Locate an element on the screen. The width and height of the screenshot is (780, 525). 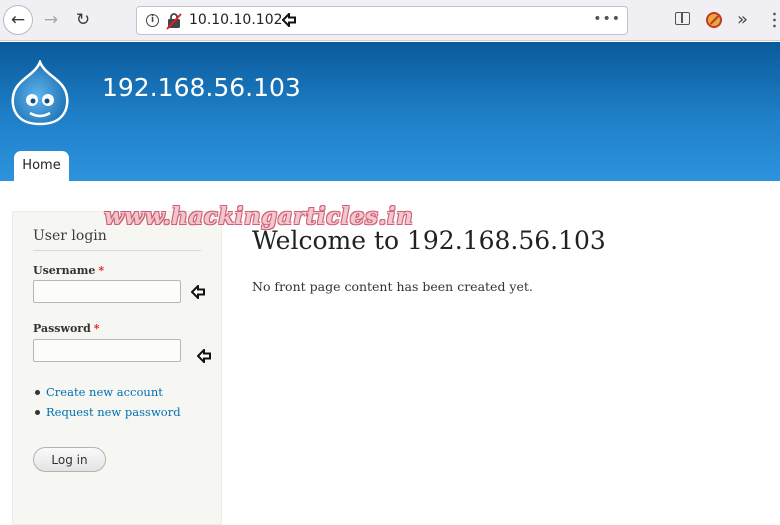
reload-icon: ↻ is located at coordinates (83, 20).